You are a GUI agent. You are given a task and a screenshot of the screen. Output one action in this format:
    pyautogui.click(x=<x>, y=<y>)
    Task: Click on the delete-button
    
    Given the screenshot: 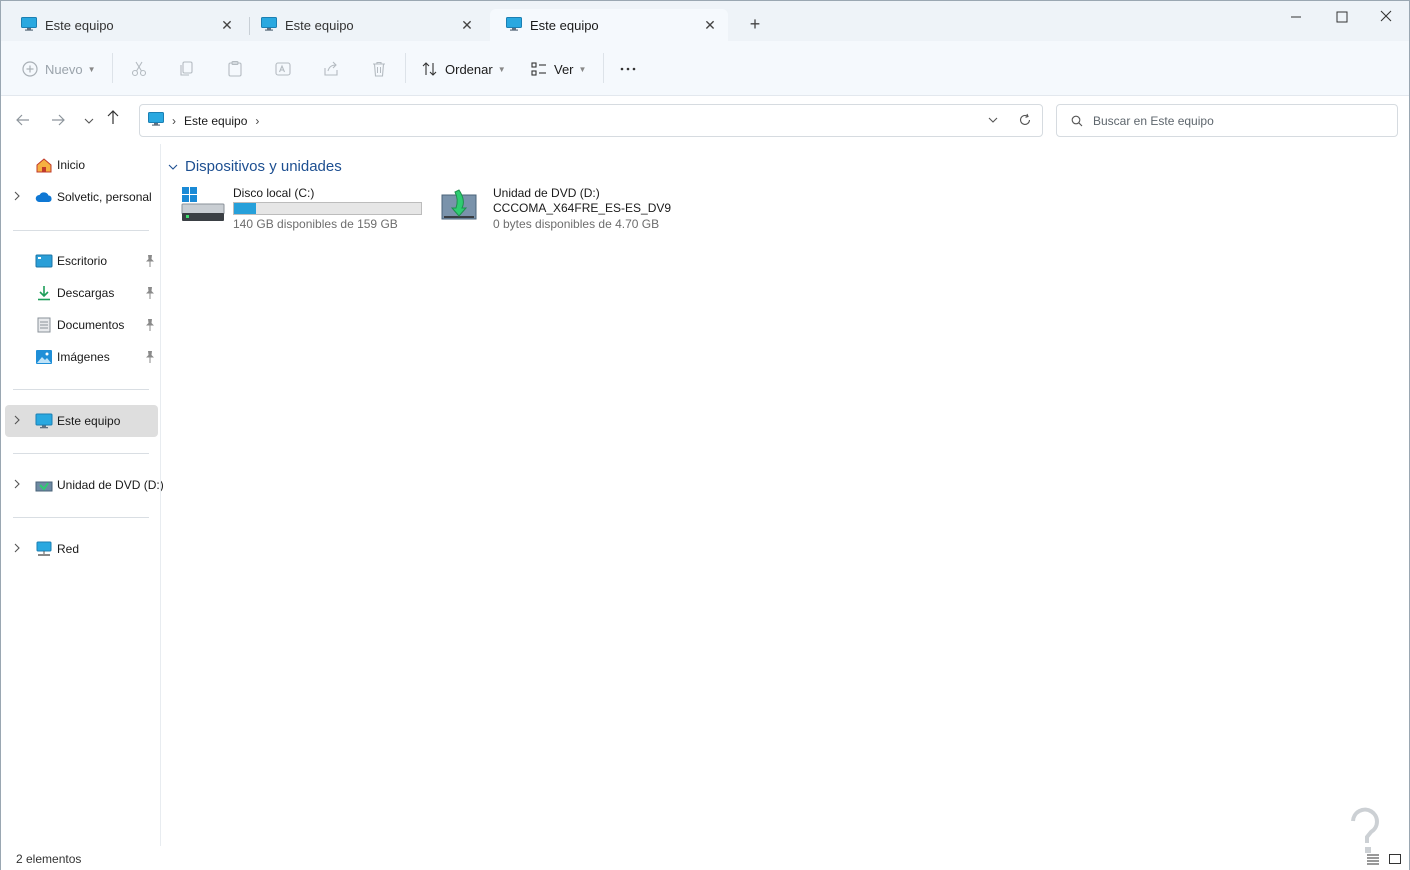 What is the action you would take?
    pyautogui.click(x=379, y=69)
    